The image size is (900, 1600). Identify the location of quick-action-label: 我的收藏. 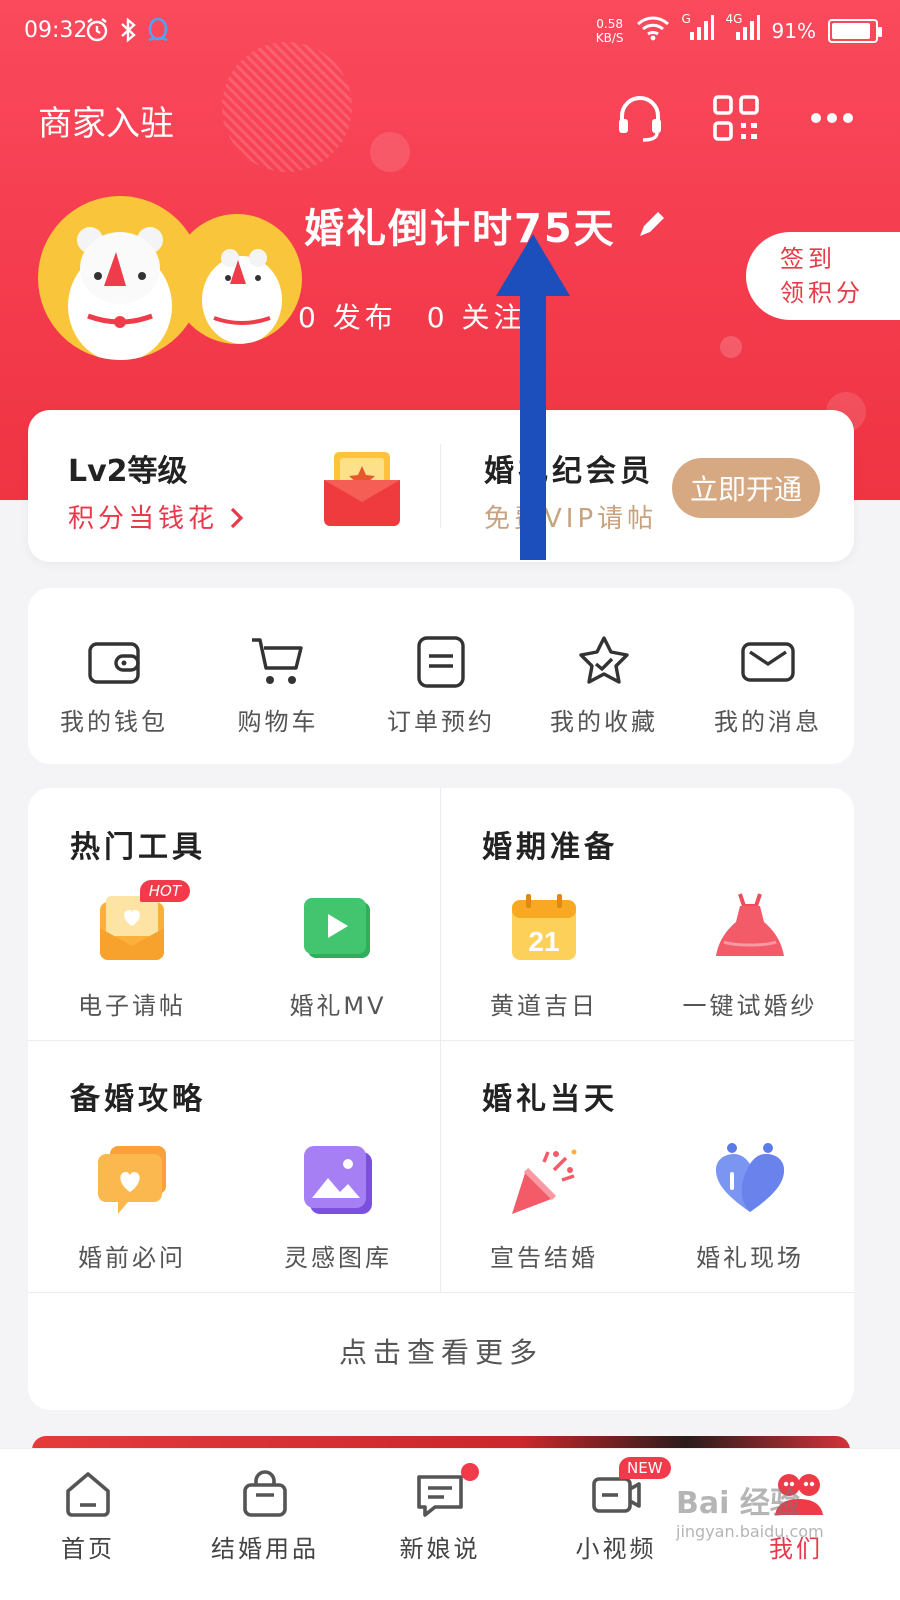
(604, 722).